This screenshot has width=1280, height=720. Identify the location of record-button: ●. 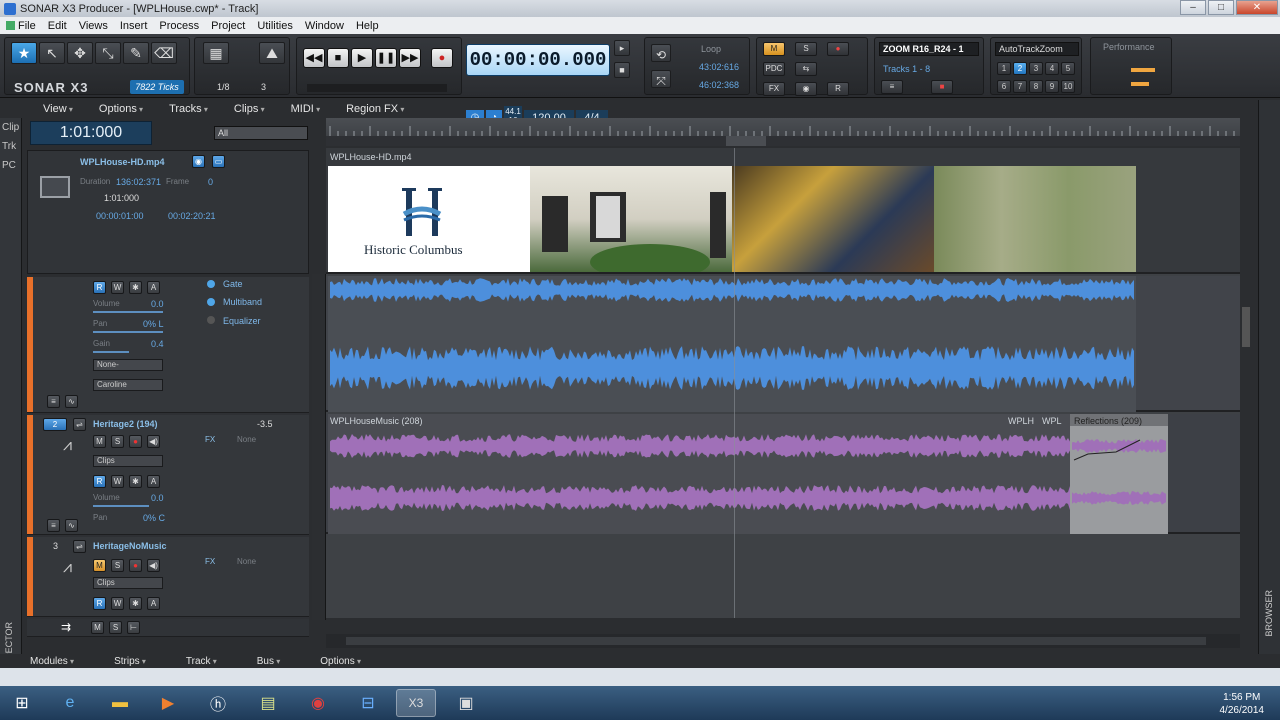
(442, 58).